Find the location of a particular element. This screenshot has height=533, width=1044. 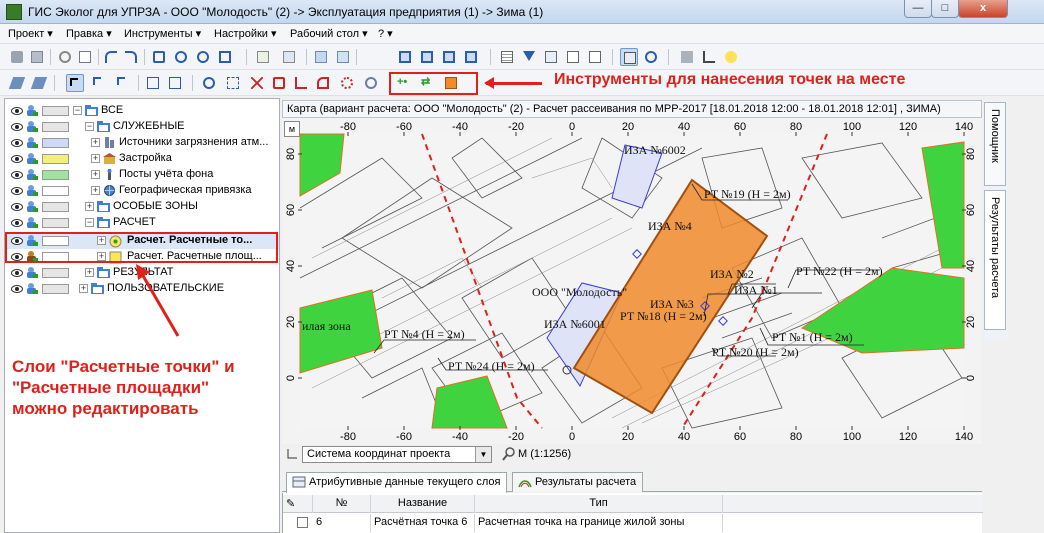

maximize-button: □ is located at coordinates (945, 9).